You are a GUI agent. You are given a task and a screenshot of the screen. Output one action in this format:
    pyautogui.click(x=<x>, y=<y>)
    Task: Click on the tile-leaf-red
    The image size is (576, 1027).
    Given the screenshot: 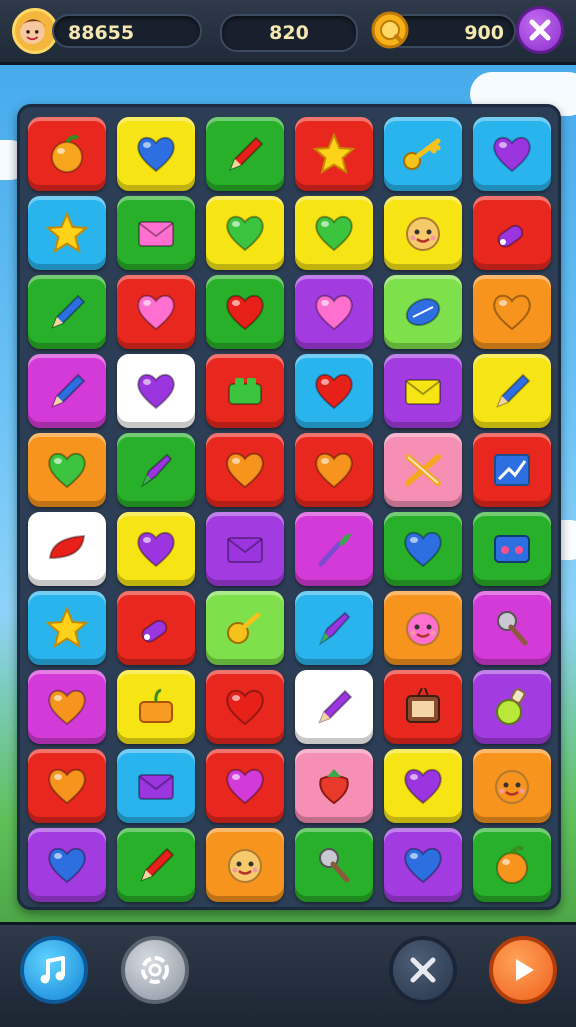 What is the action you would take?
    pyautogui.click(x=67, y=549)
    